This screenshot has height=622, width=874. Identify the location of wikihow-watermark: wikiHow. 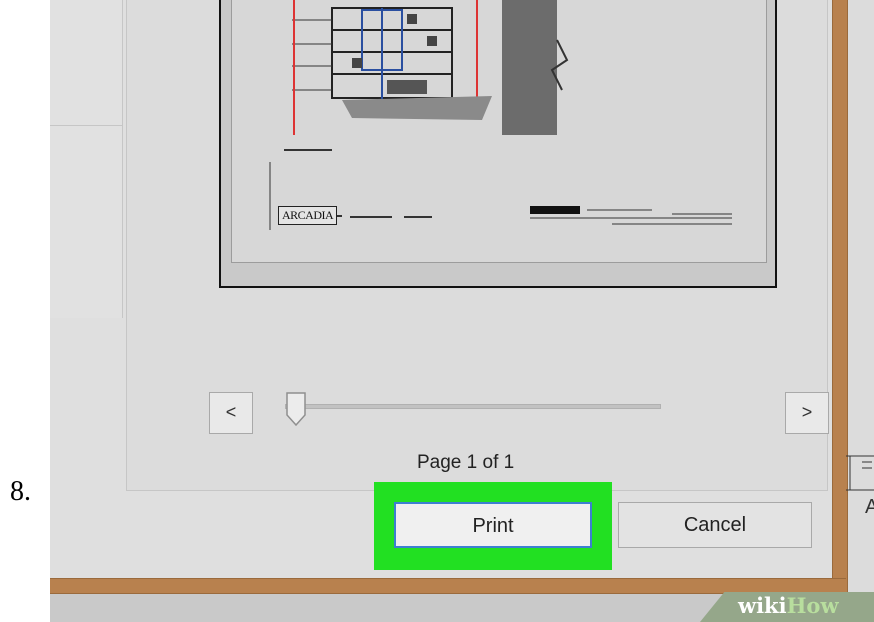
(788, 605).